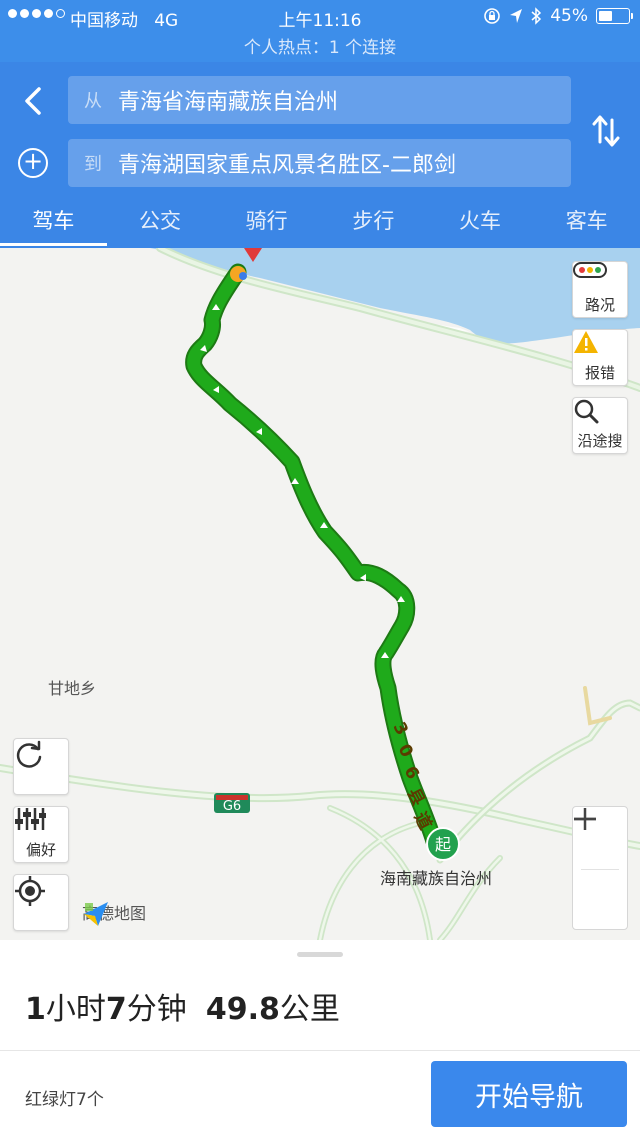 This screenshot has height=1137, width=640. I want to click on report-label: 报错, so click(599, 373).